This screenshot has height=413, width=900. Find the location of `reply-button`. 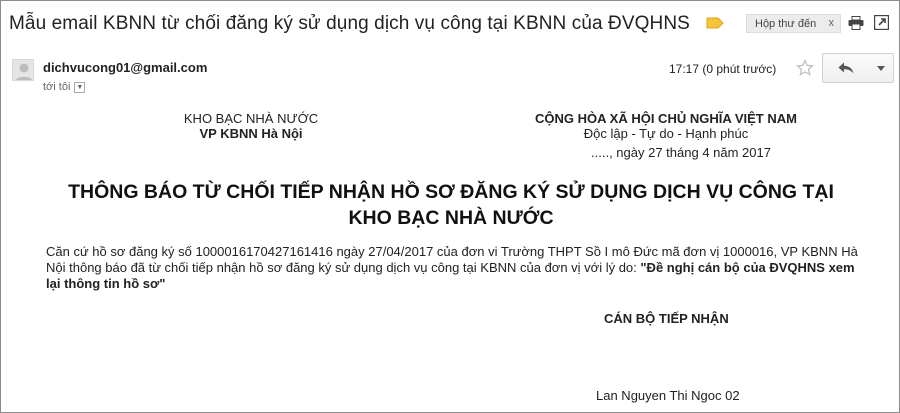

reply-button is located at coordinates (845, 68).